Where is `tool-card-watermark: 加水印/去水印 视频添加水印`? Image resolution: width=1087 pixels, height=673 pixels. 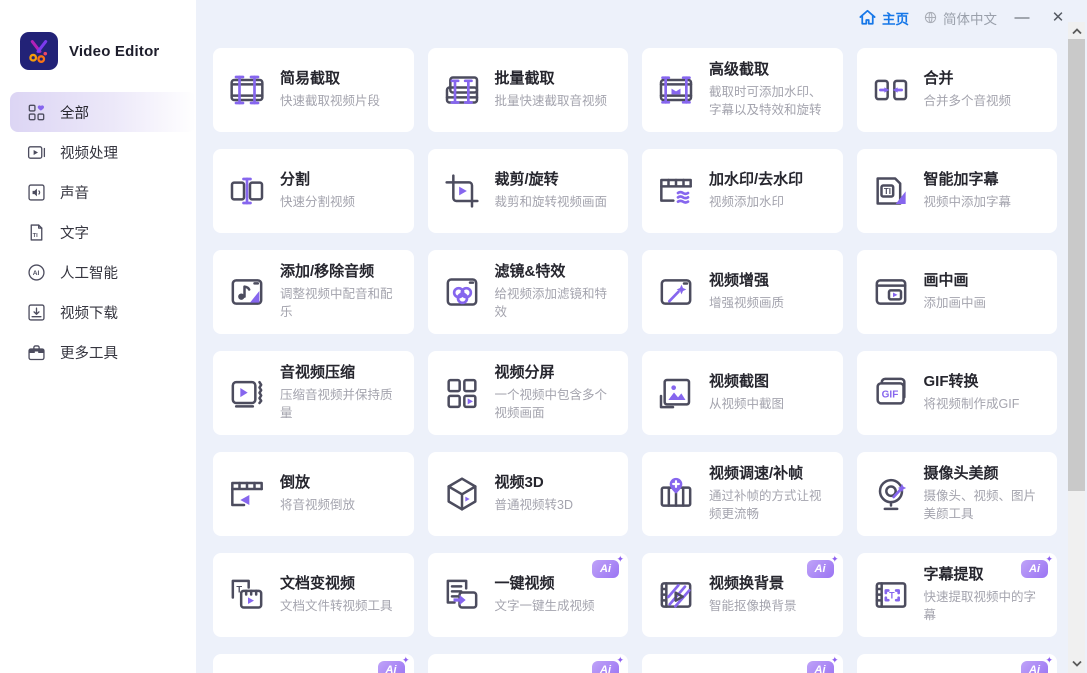 tool-card-watermark: 加水印/去水印 视频添加水印 is located at coordinates (742, 191).